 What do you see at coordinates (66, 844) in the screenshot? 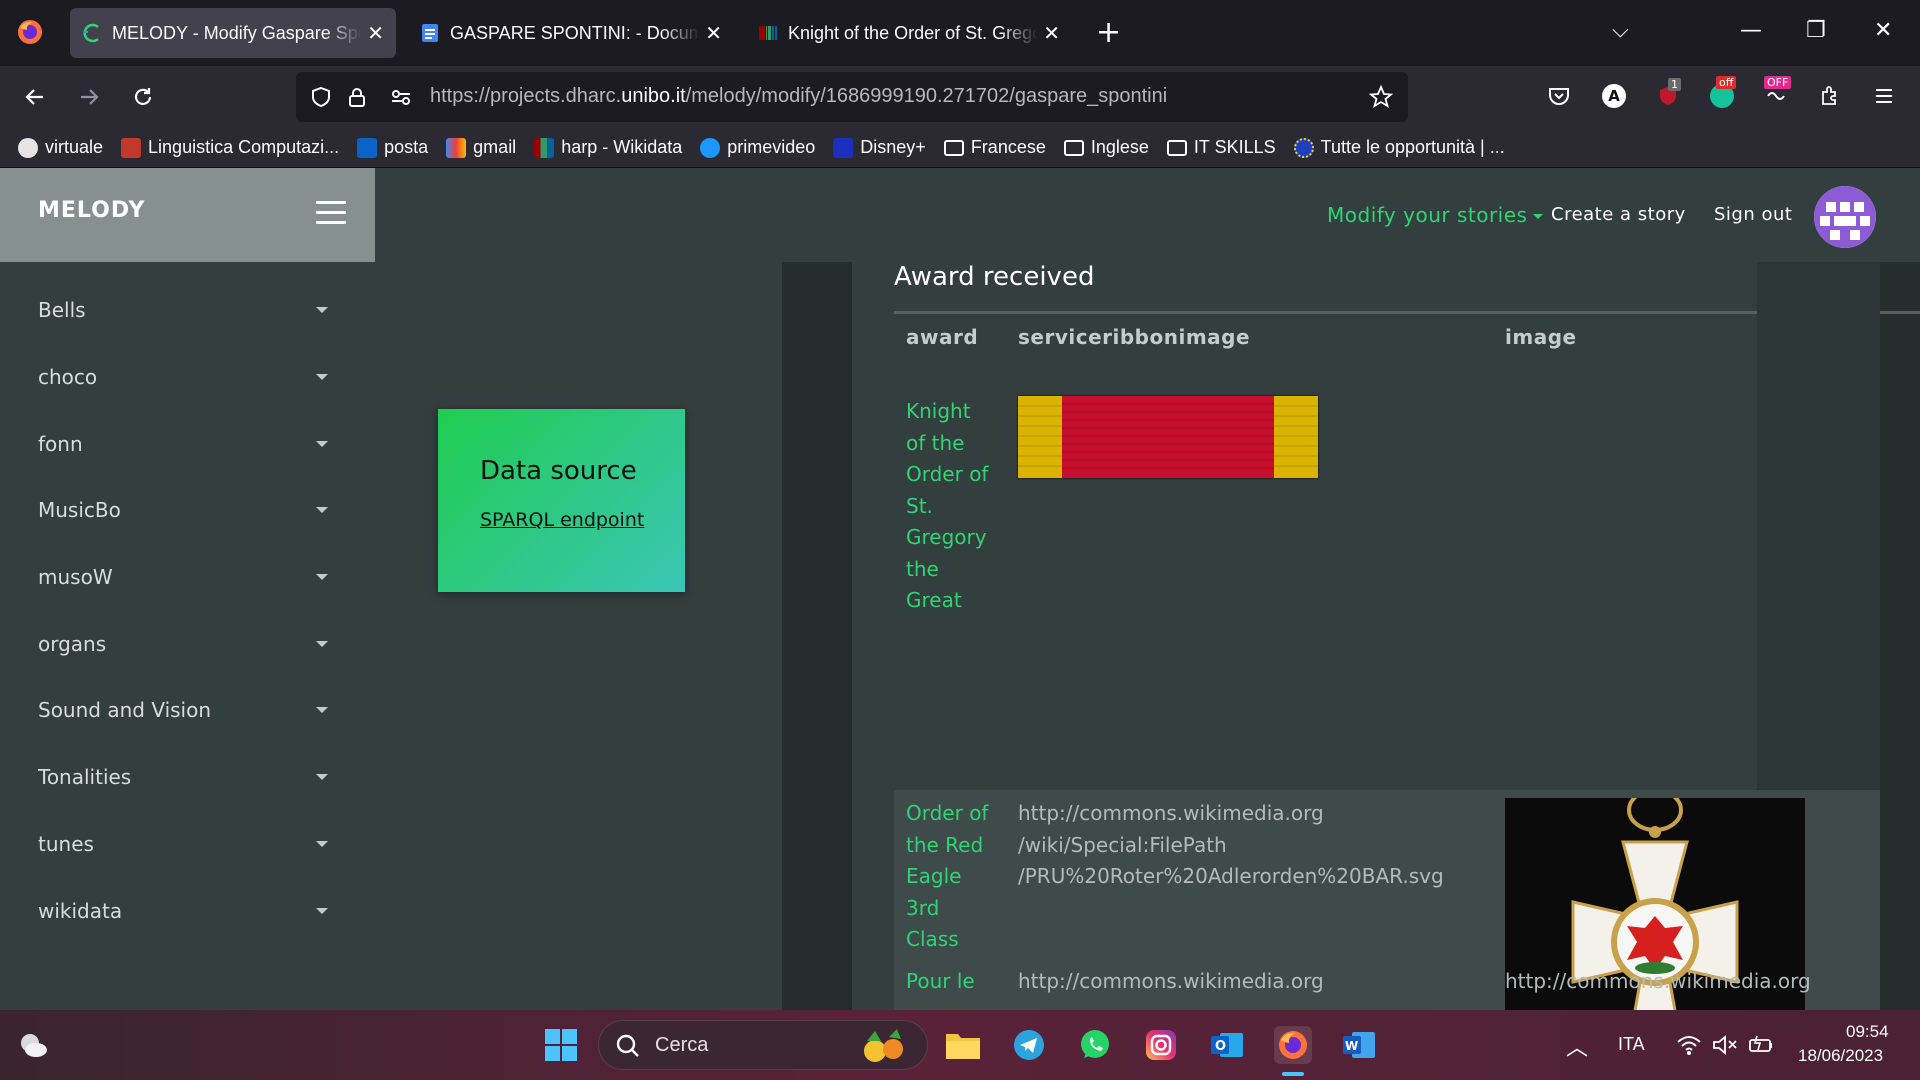
I see `sidebar-item-label: tunes` at bounding box center [66, 844].